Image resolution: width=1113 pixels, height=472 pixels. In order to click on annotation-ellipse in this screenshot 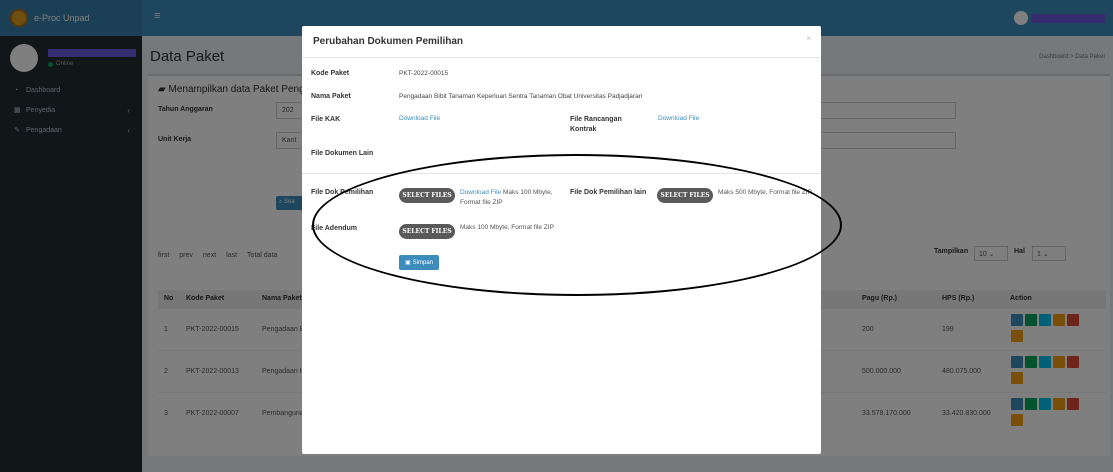, I will do `click(577, 225)`.